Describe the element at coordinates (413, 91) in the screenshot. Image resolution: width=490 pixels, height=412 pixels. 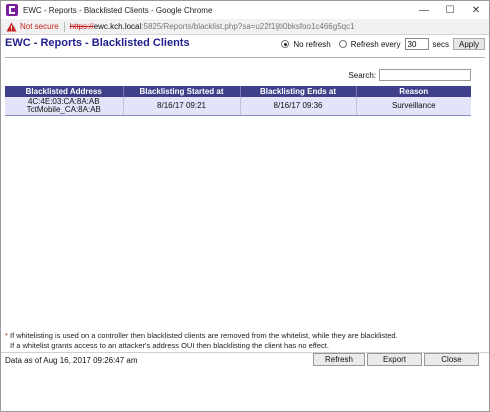
I see `column-header-reason: Reason` at that location.